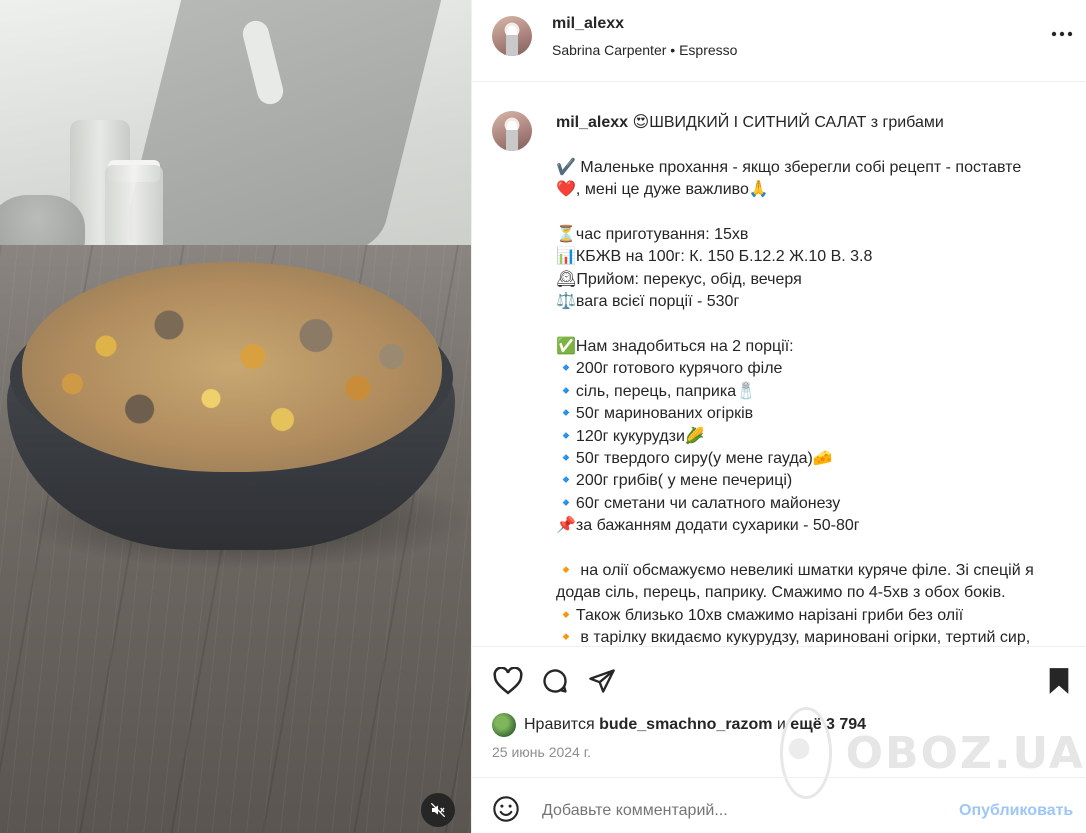 The width and height of the screenshot is (1086, 833). I want to click on post-header: mil_alexx Sabrina Carpenter • Espresso, so click(779, 41).